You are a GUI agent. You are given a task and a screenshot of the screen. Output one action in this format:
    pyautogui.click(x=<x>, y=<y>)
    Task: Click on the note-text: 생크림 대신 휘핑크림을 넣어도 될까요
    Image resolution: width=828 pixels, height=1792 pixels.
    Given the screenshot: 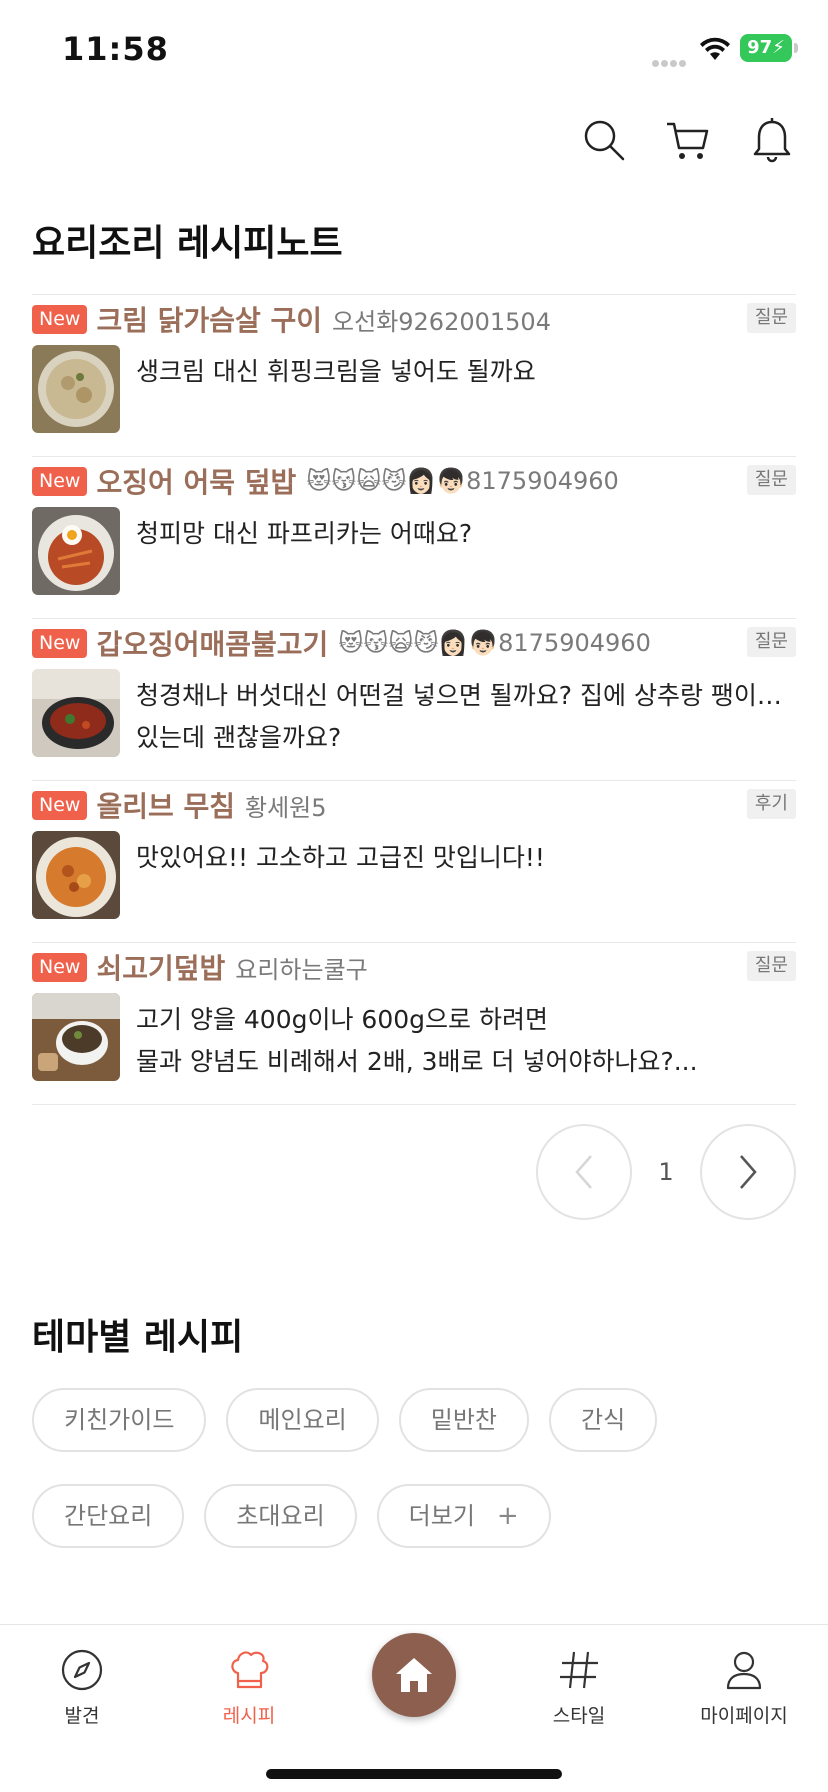 What is the action you would take?
    pyautogui.click(x=466, y=372)
    